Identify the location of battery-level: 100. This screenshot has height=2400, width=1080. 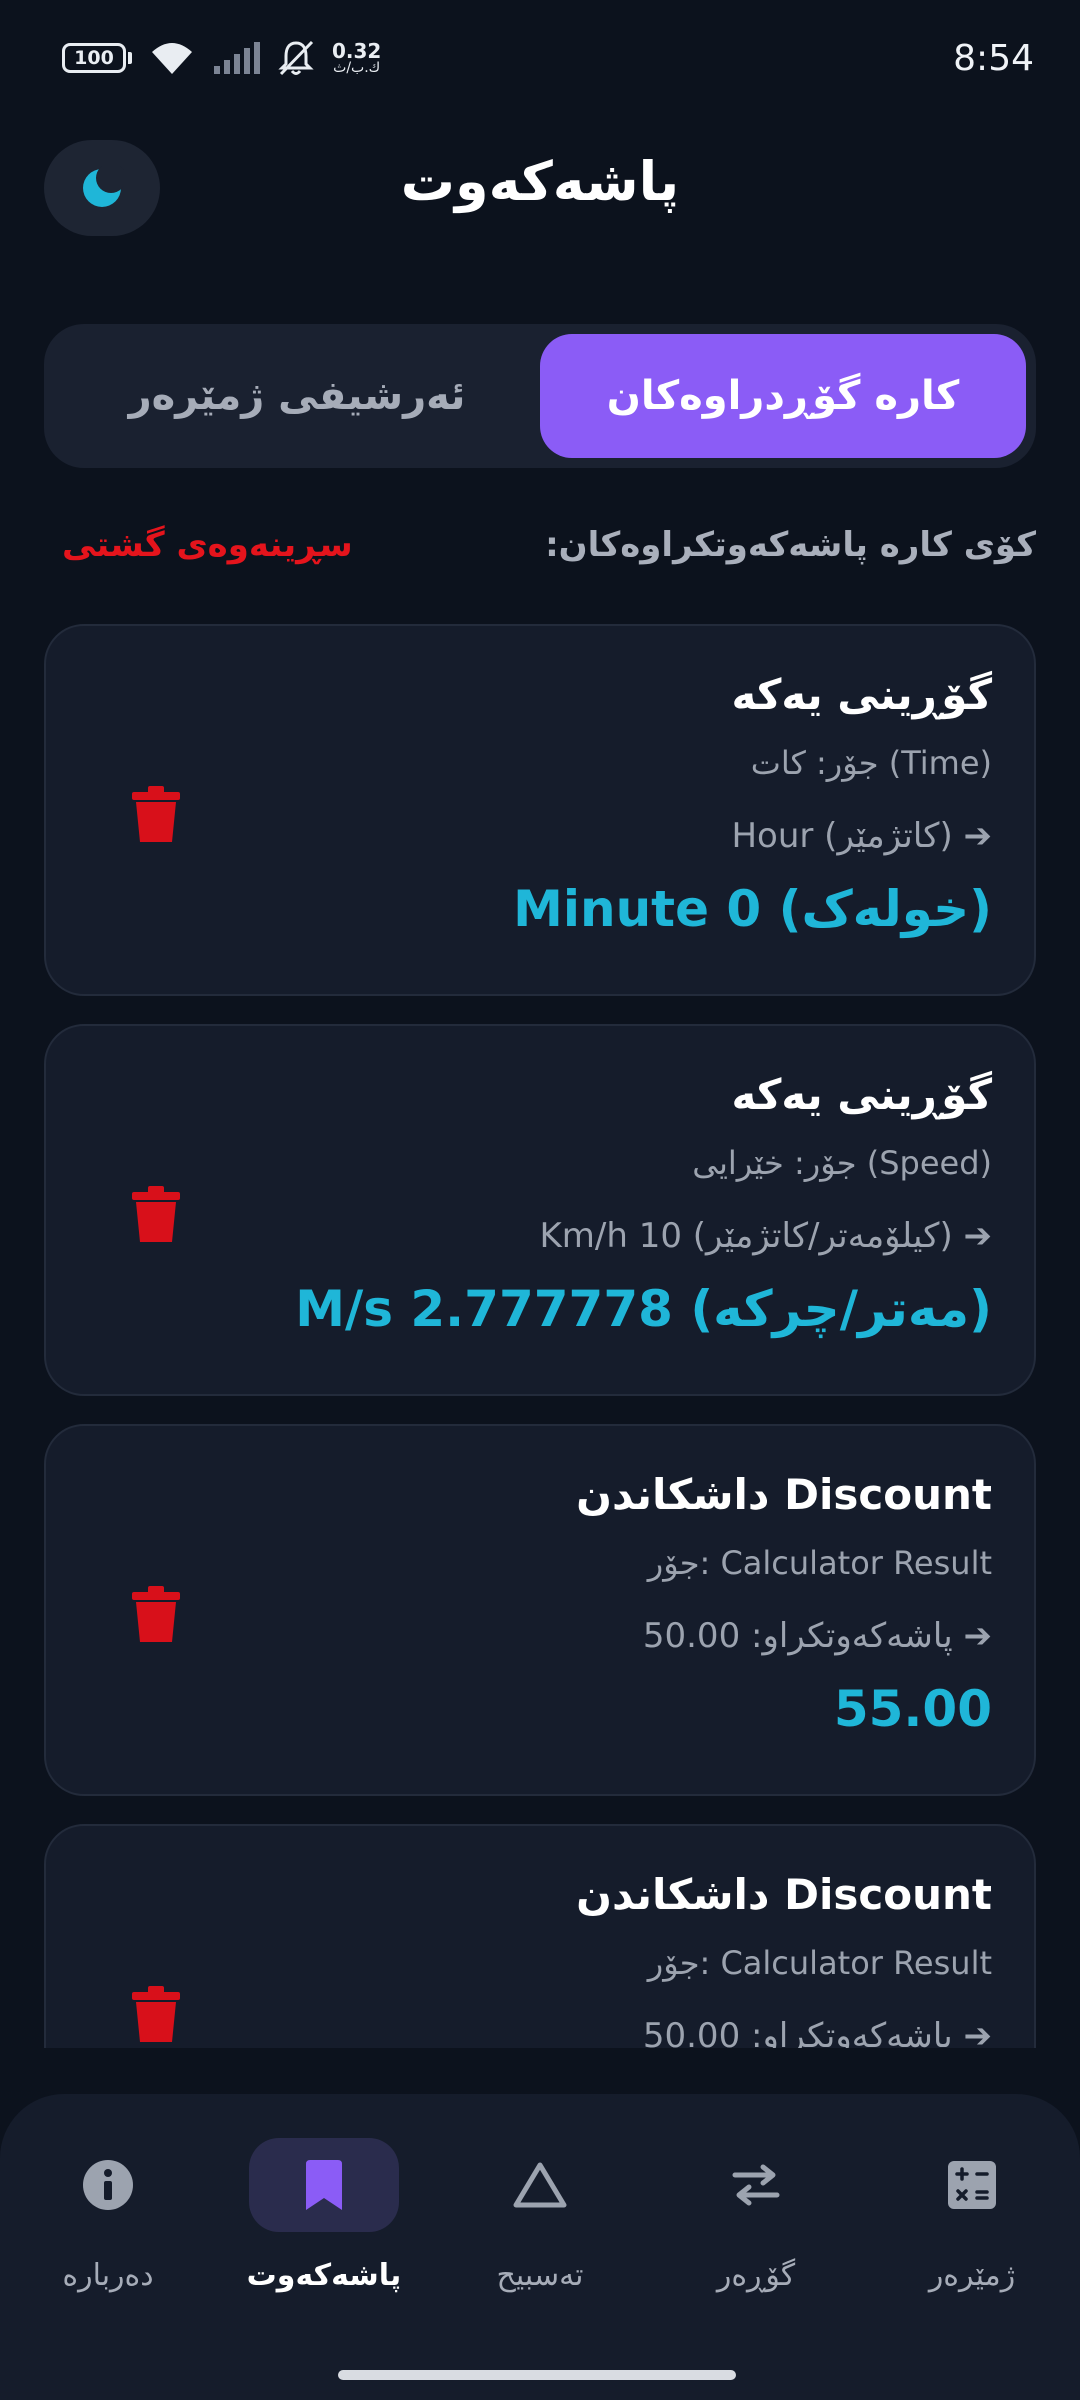
(94, 58).